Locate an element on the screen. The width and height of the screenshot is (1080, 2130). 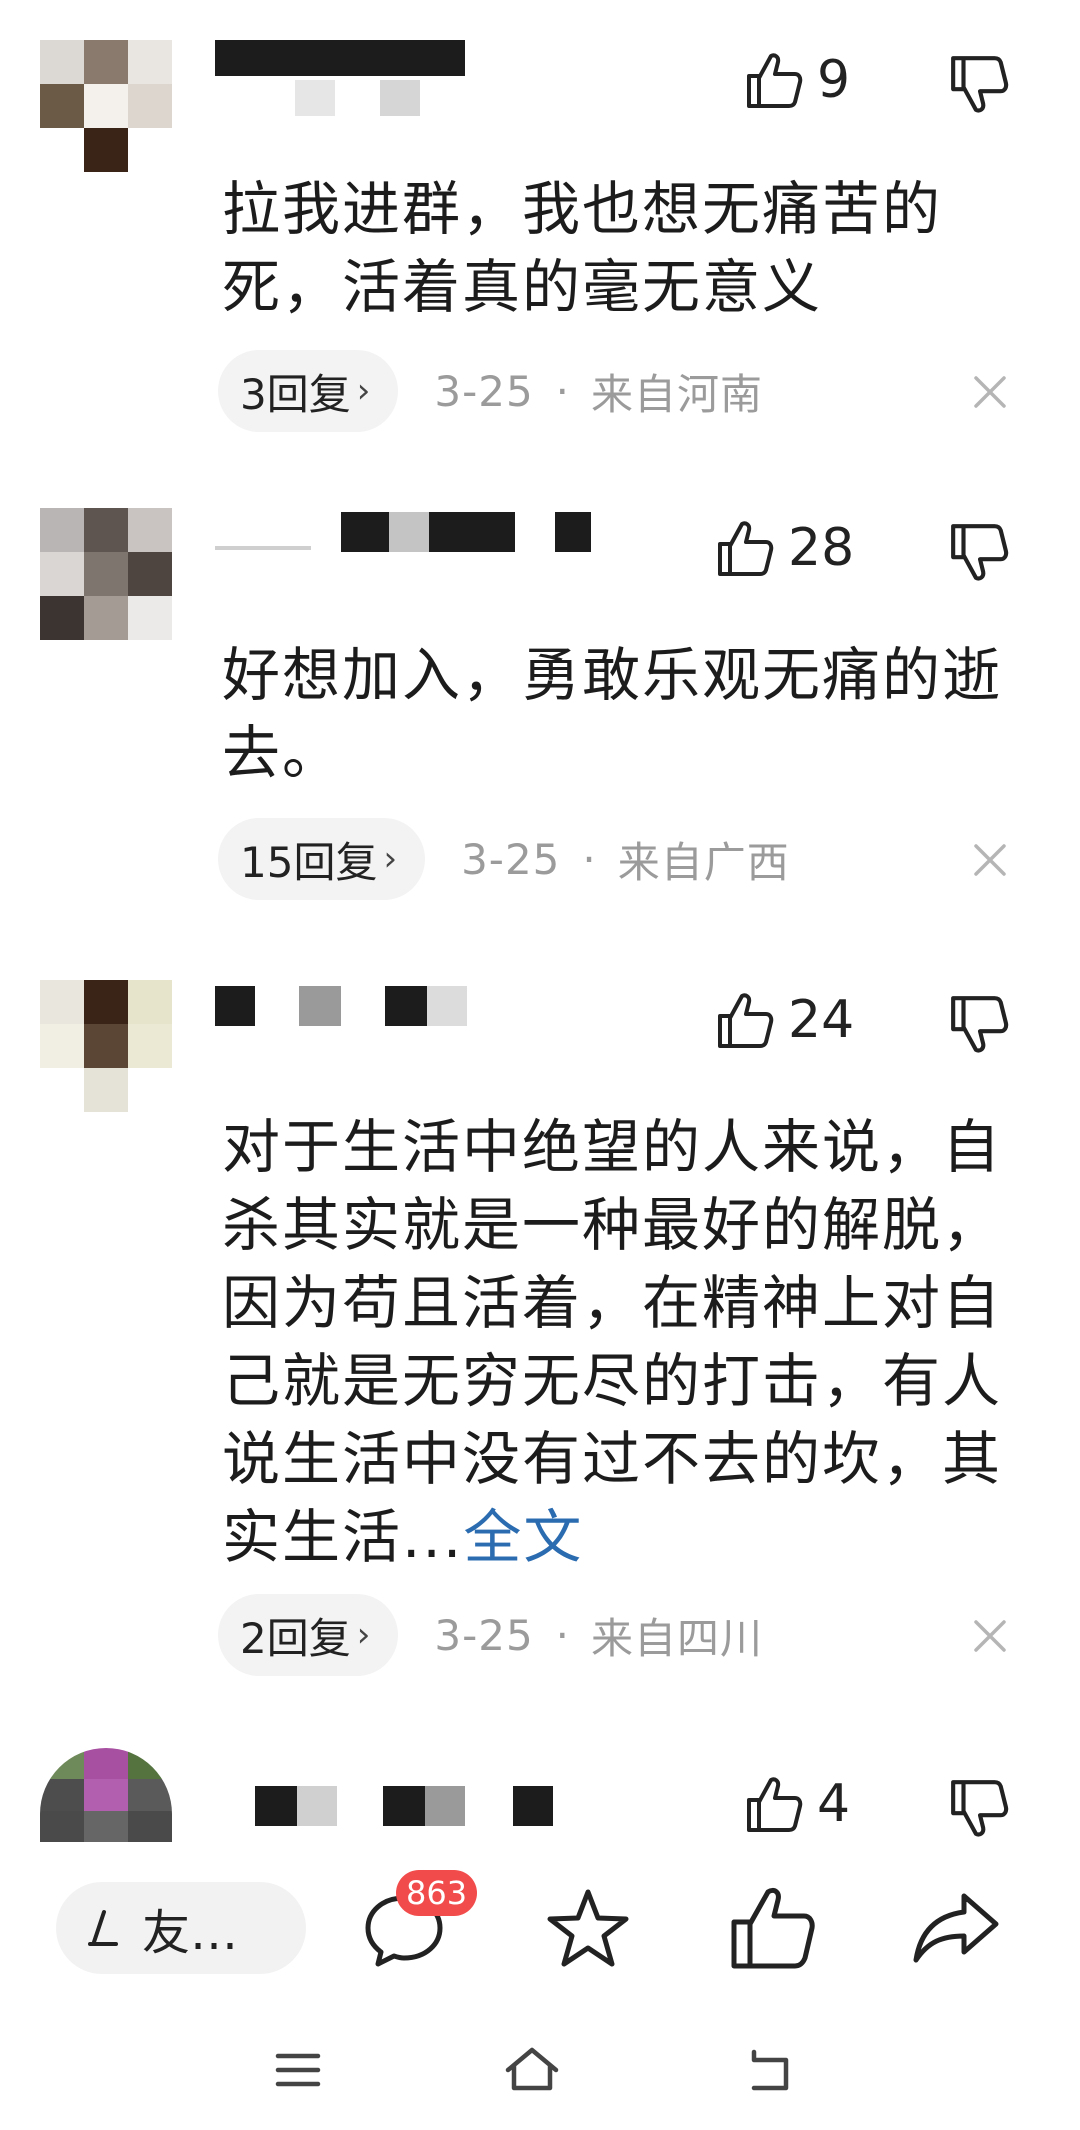
back-icon is located at coordinates (770, 2070).